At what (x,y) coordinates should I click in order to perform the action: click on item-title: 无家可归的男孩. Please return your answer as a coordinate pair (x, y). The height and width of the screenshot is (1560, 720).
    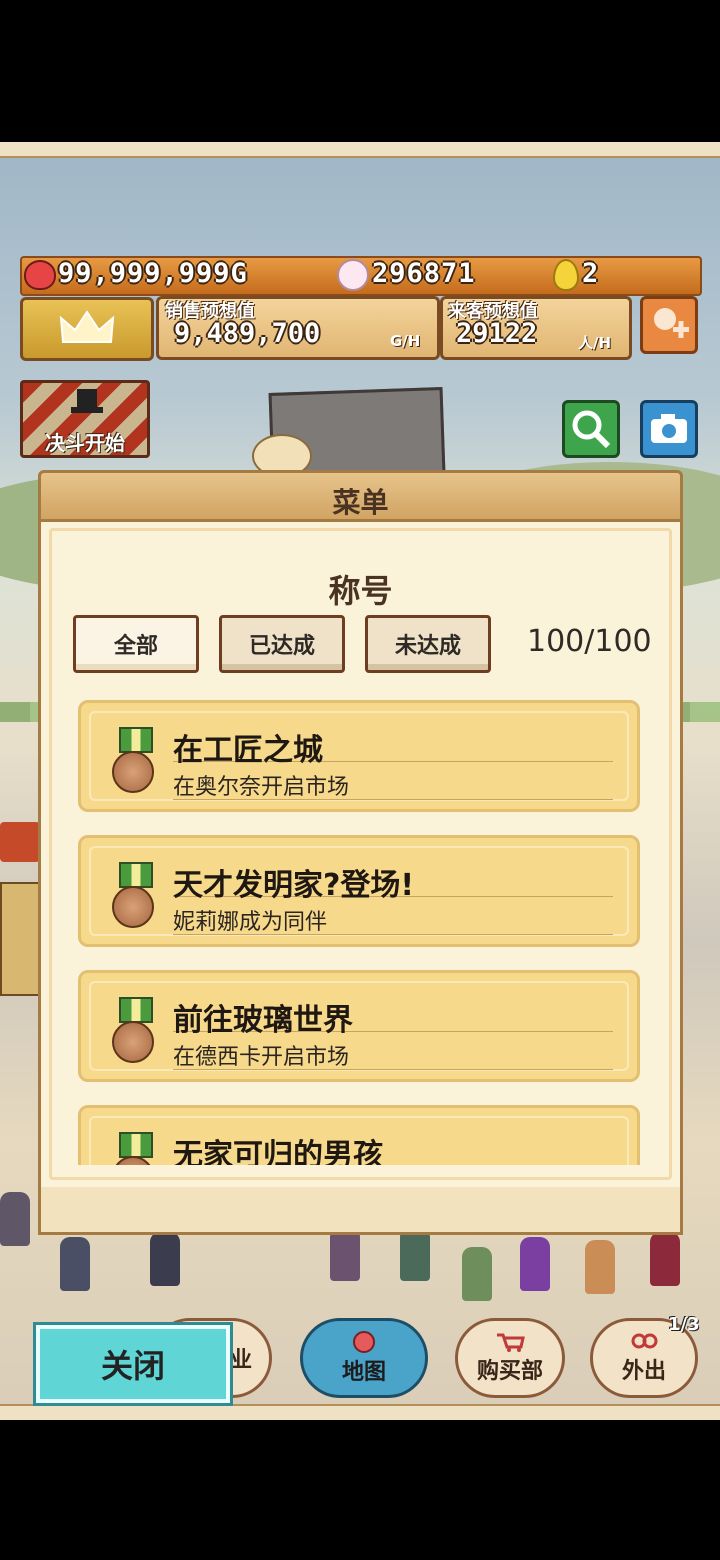
    Looking at the image, I should click on (278, 1151).